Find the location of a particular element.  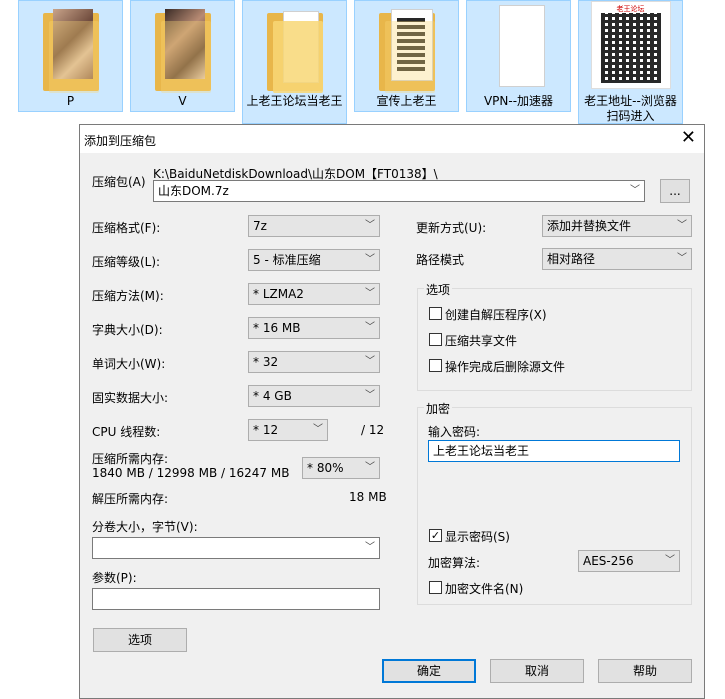

threads-value: * 12 is located at coordinates (266, 430).